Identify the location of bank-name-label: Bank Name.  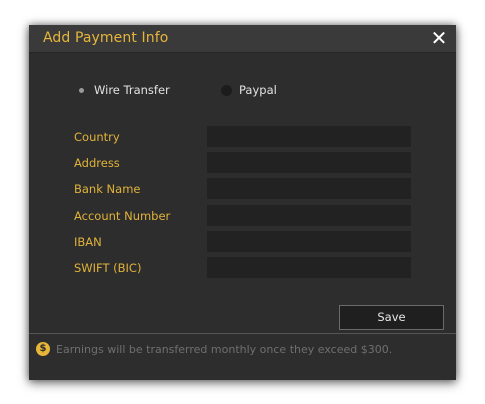
(107, 189).